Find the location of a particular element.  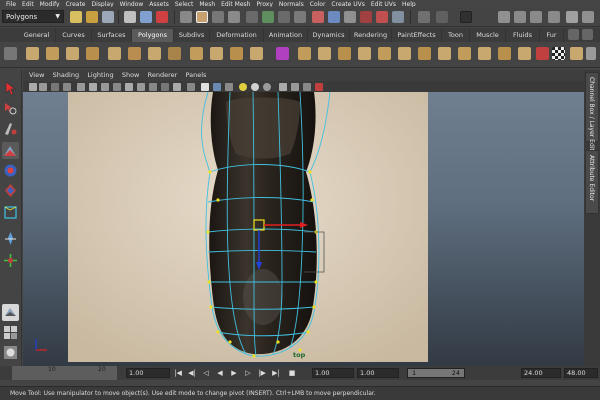

poly-sphere-icon is located at coordinates (32, 53).